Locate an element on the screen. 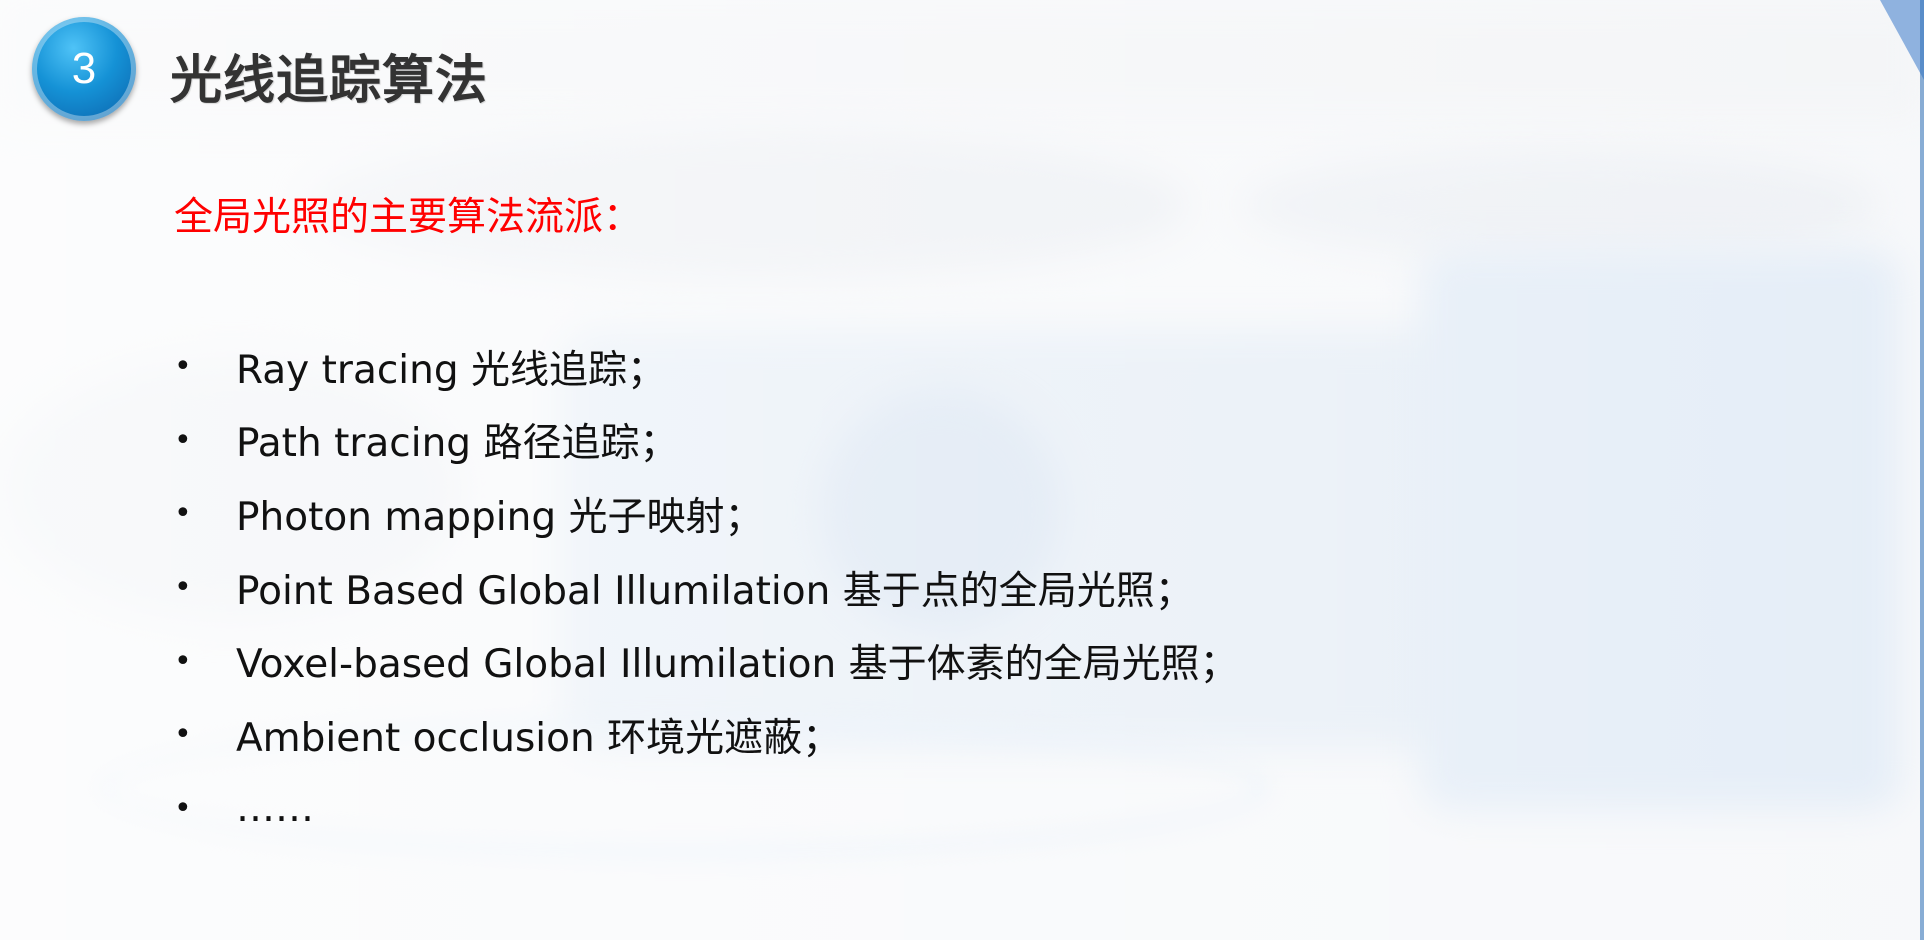 This screenshot has width=1924, height=940. section-number-badge: 3 is located at coordinates (84, 69).